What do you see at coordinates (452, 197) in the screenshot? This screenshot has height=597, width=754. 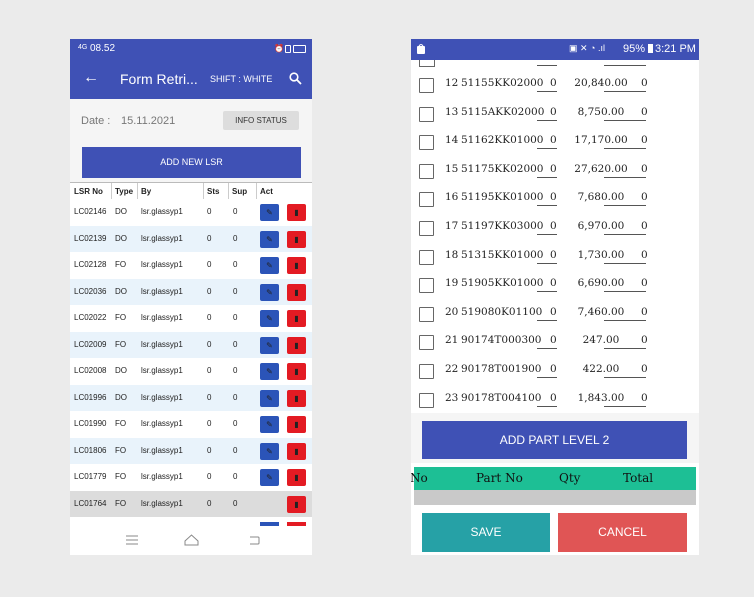 I see `part-index: 16` at bounding box center [452, 197].